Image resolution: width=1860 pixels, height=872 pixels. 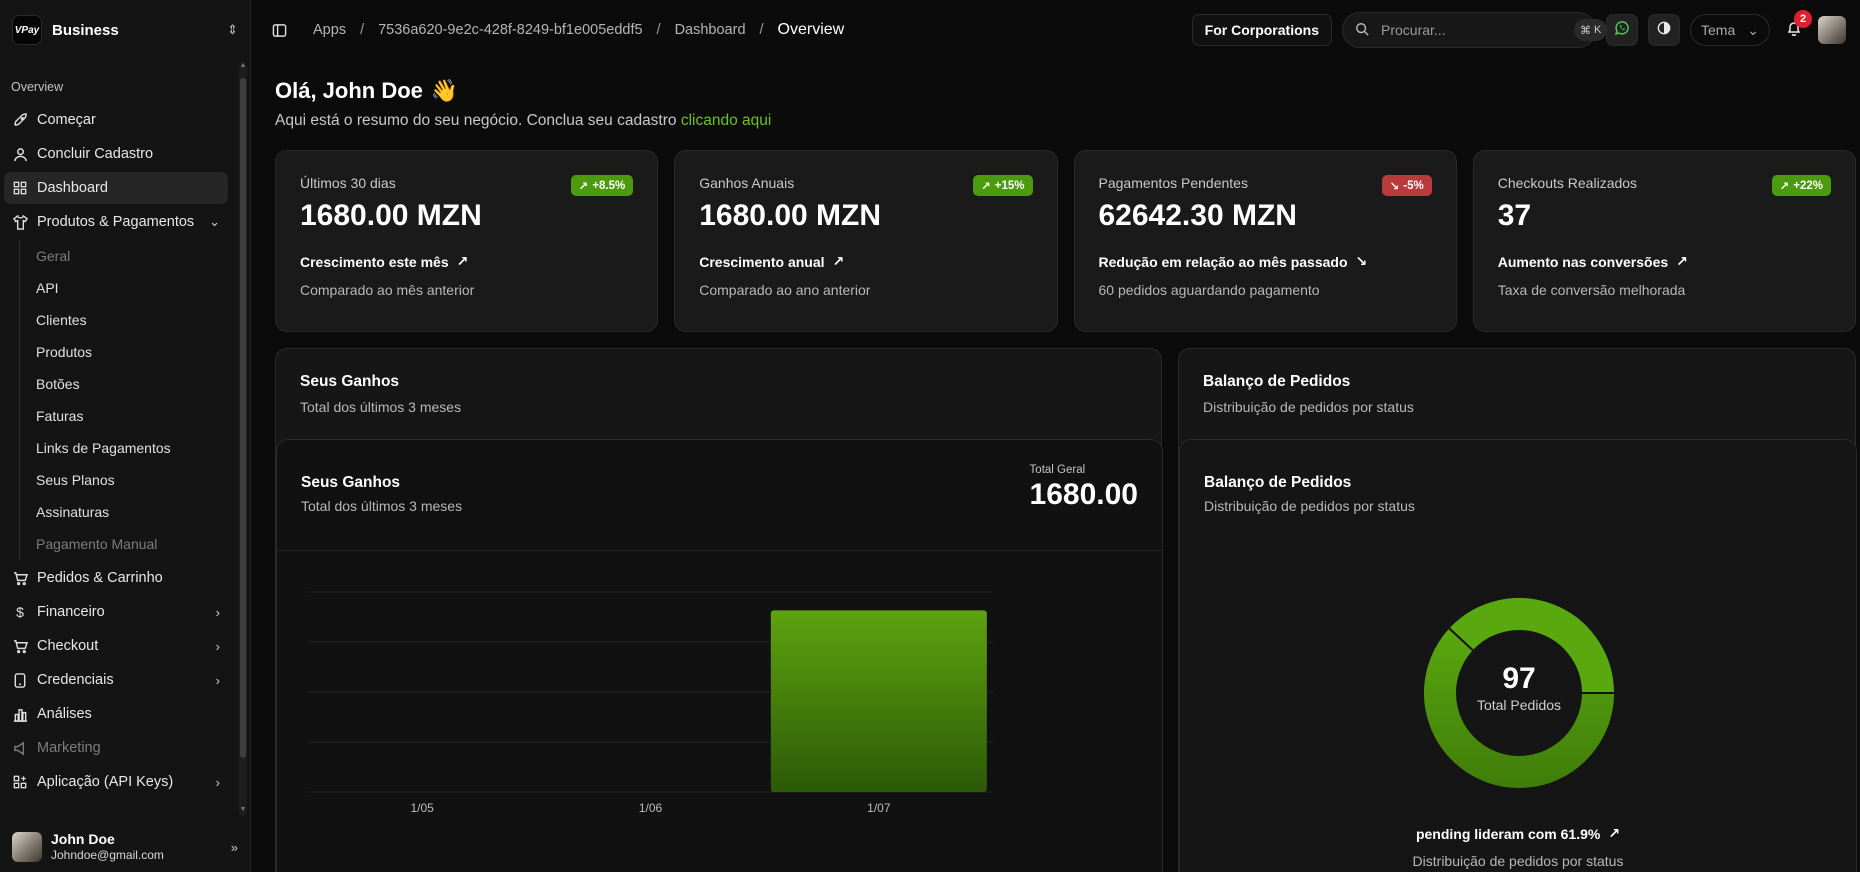 I want to click on rocket-icon, so click(x=20, y=120).